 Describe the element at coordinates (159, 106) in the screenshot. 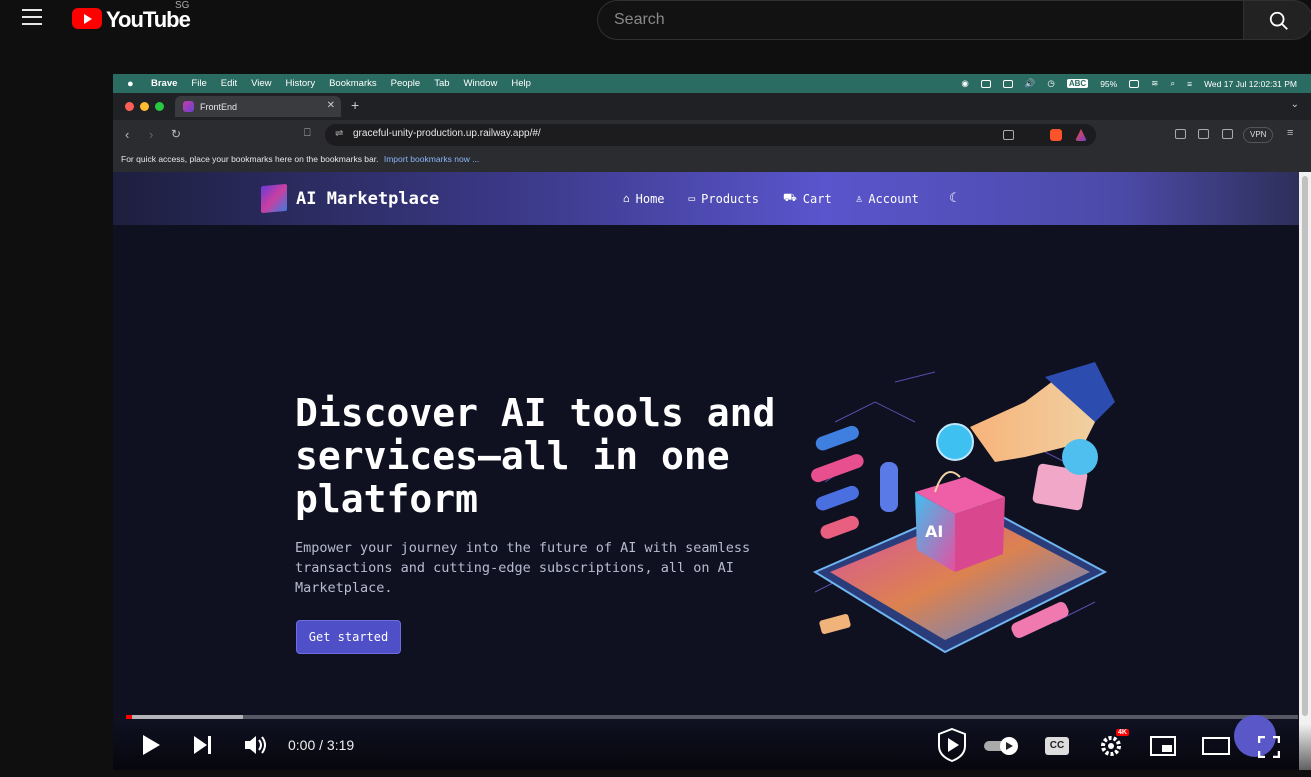

I see `maximize-window-icon` at that location.